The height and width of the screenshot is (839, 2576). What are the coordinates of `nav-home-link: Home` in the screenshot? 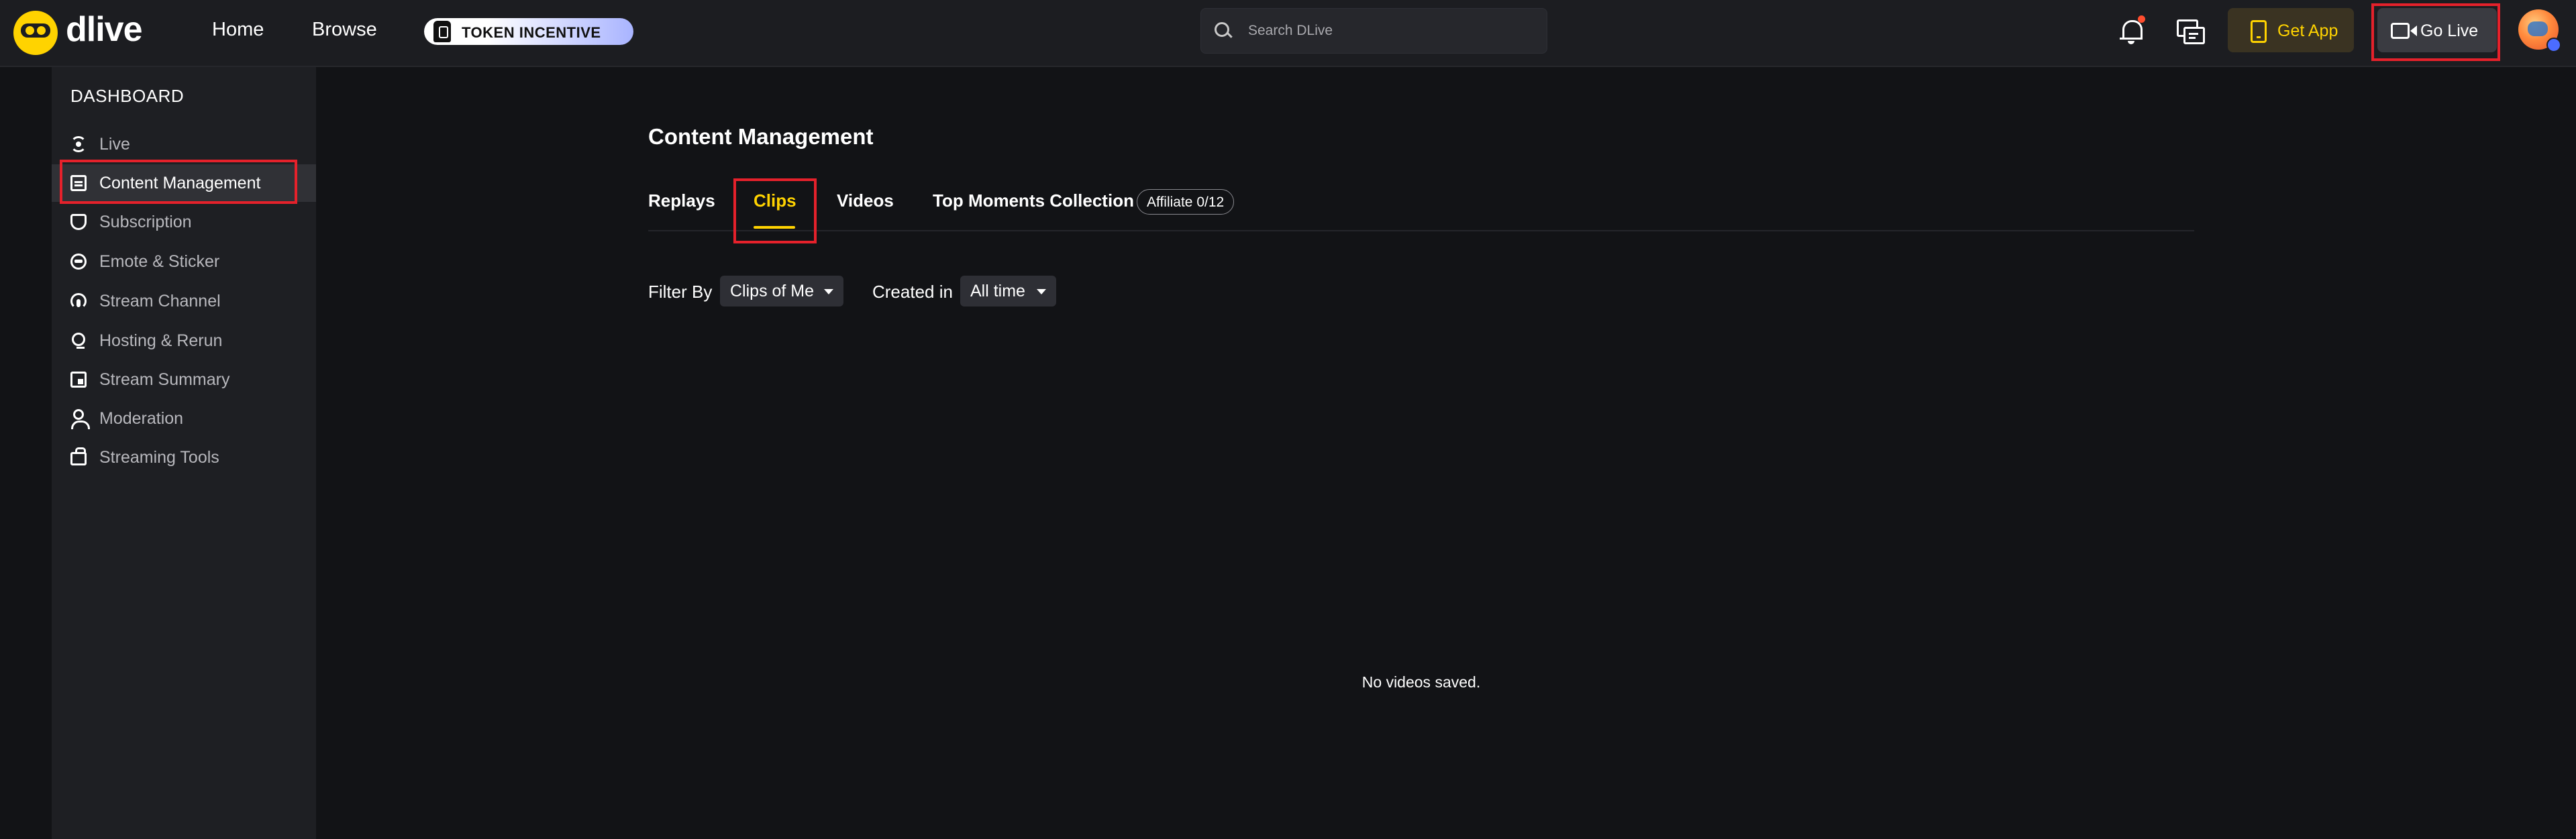 It's located at (238, 30).